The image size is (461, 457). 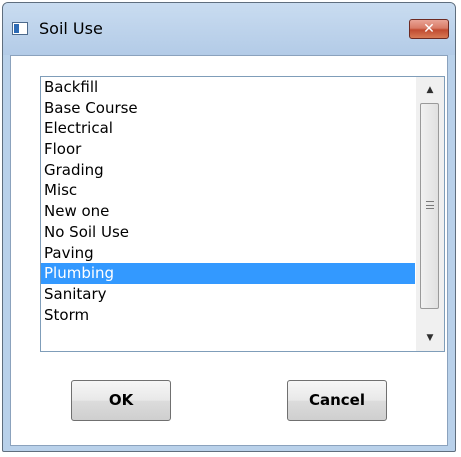 I want to click on grip-icon, so click(x=430, y=205).